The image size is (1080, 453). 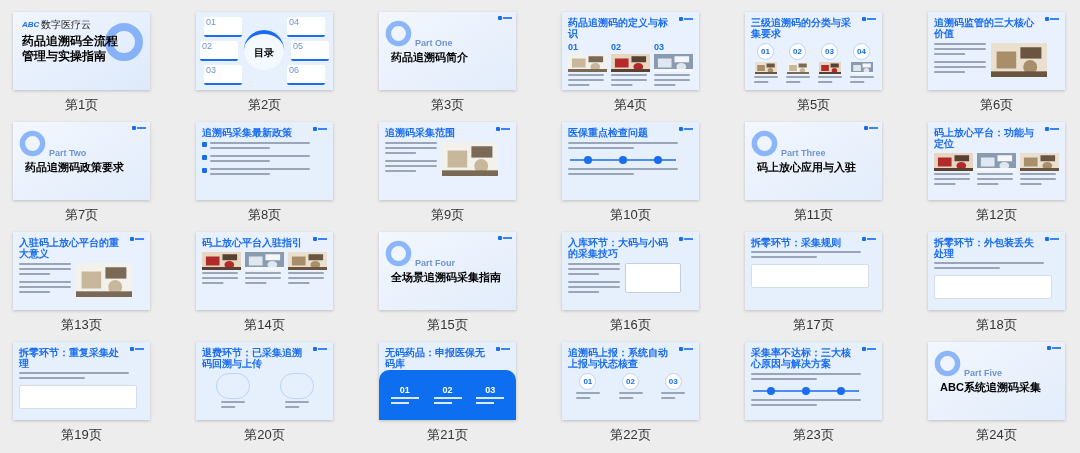 I want to click on slide-title: 管理与实操指南, so click(x=64, y=56).